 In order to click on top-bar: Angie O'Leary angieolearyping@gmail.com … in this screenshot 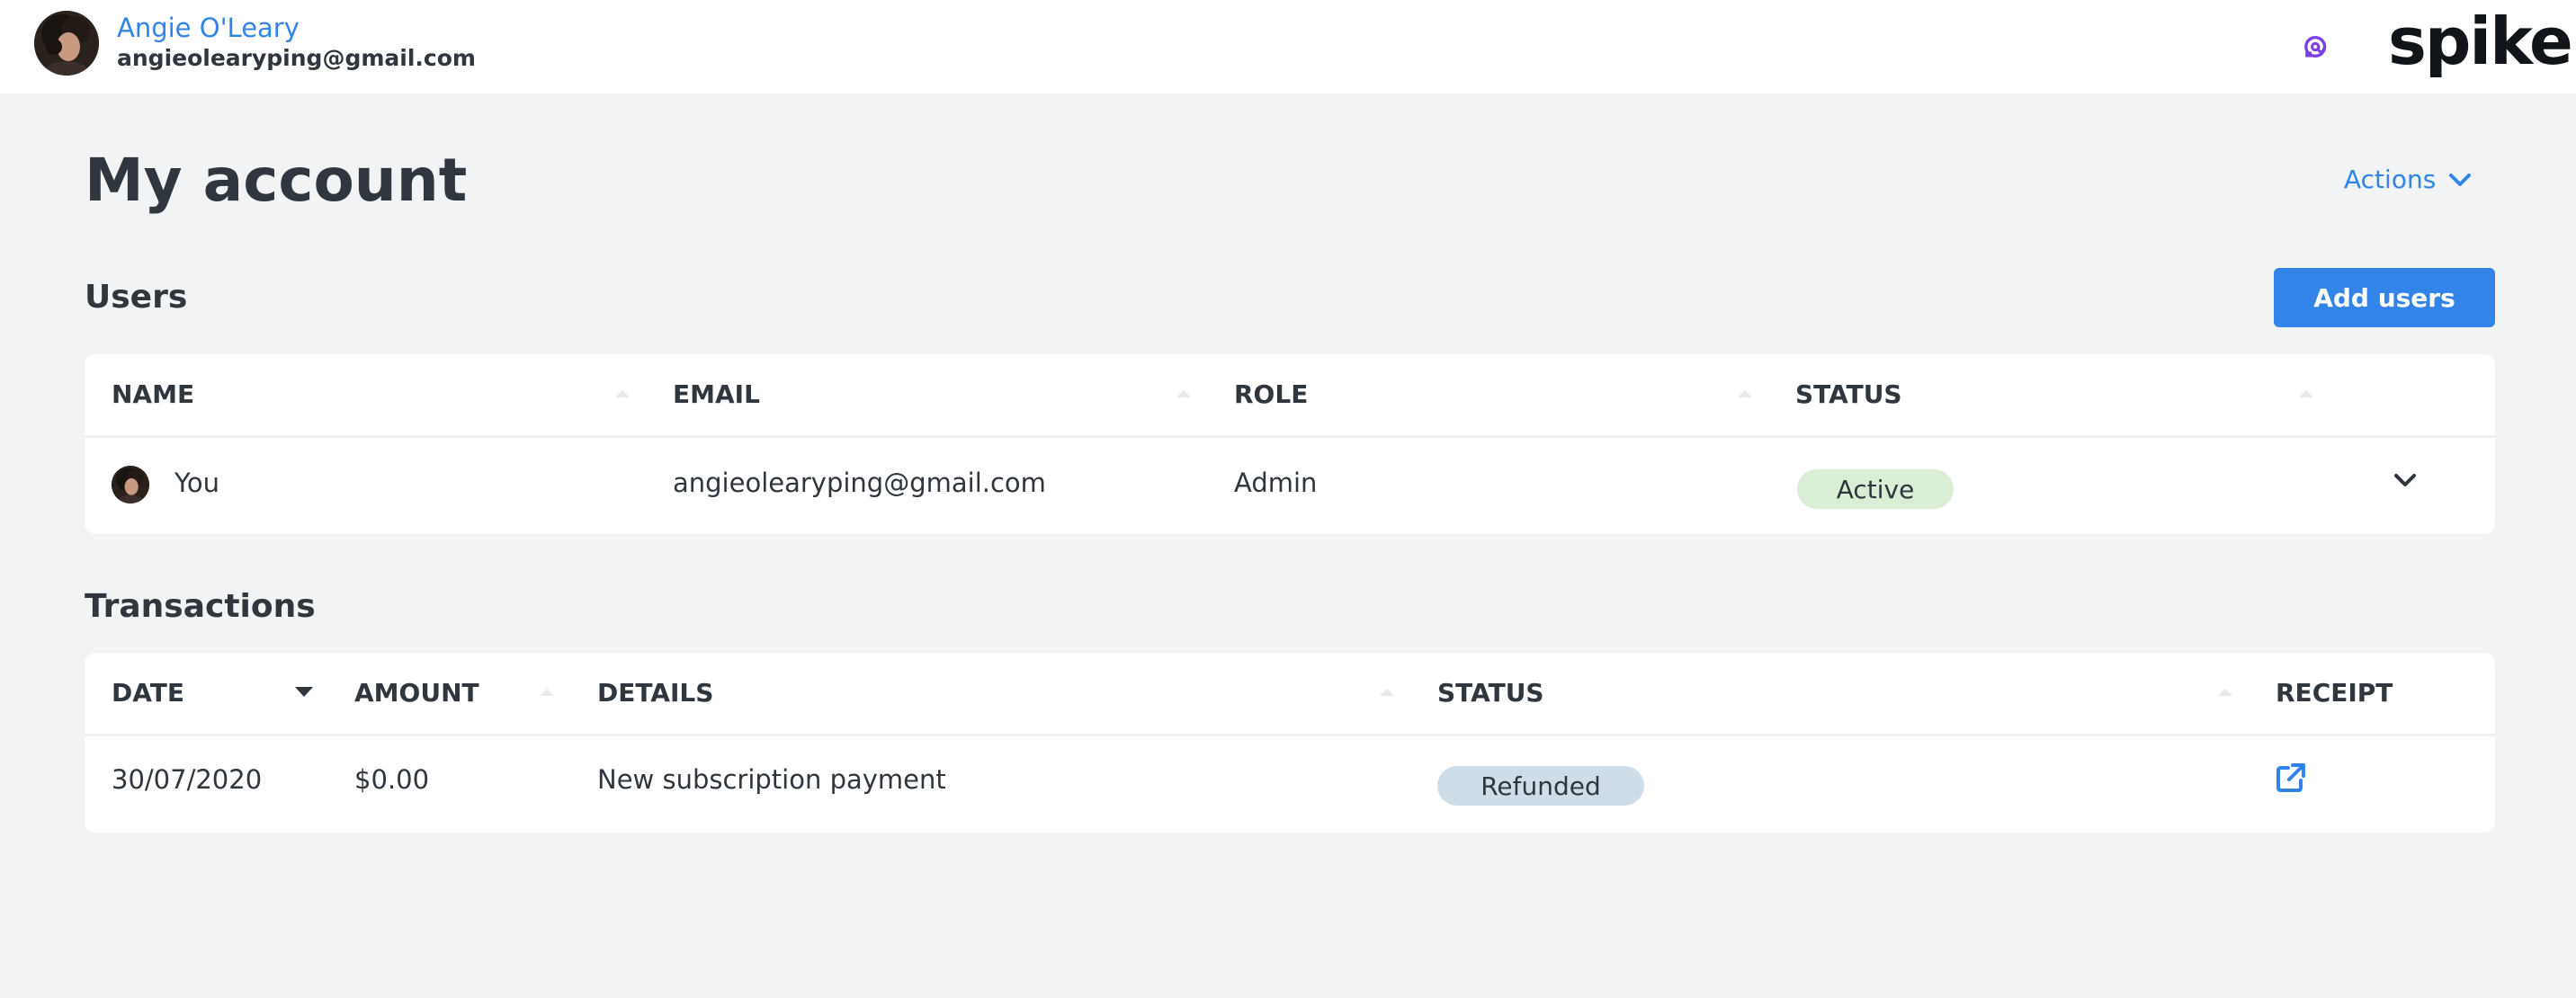, I will do `click(1288, 47)`.